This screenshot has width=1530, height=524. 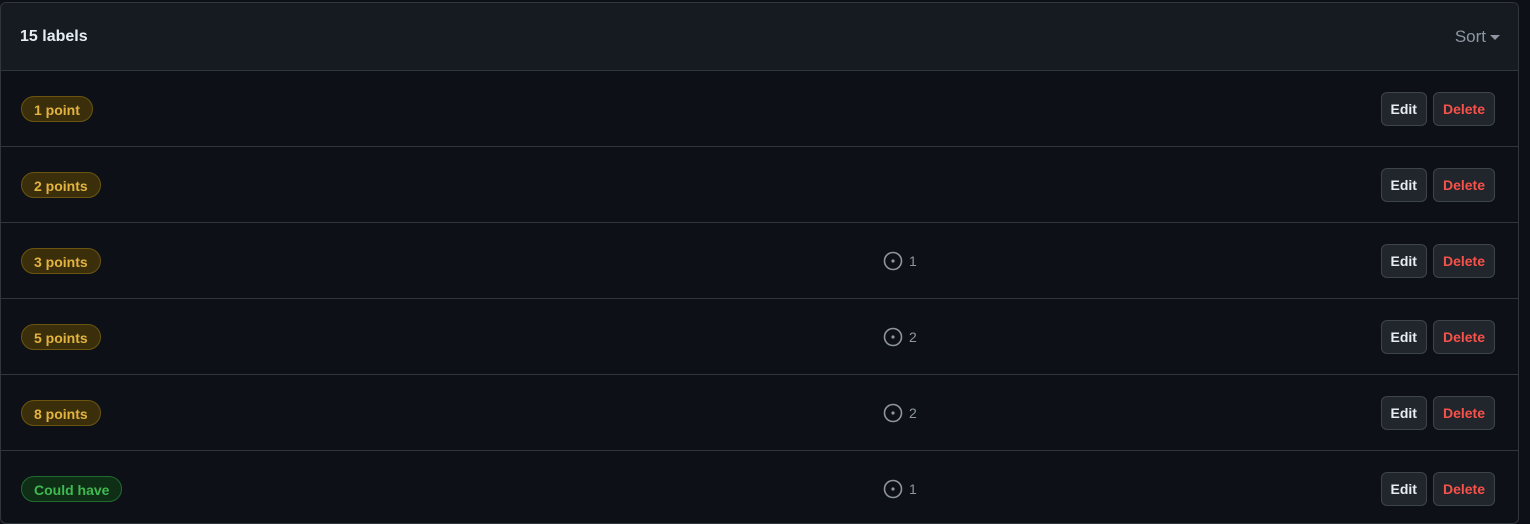 I want to click on label-row: 2 points Edit Delete, so click(x=759, y=185).